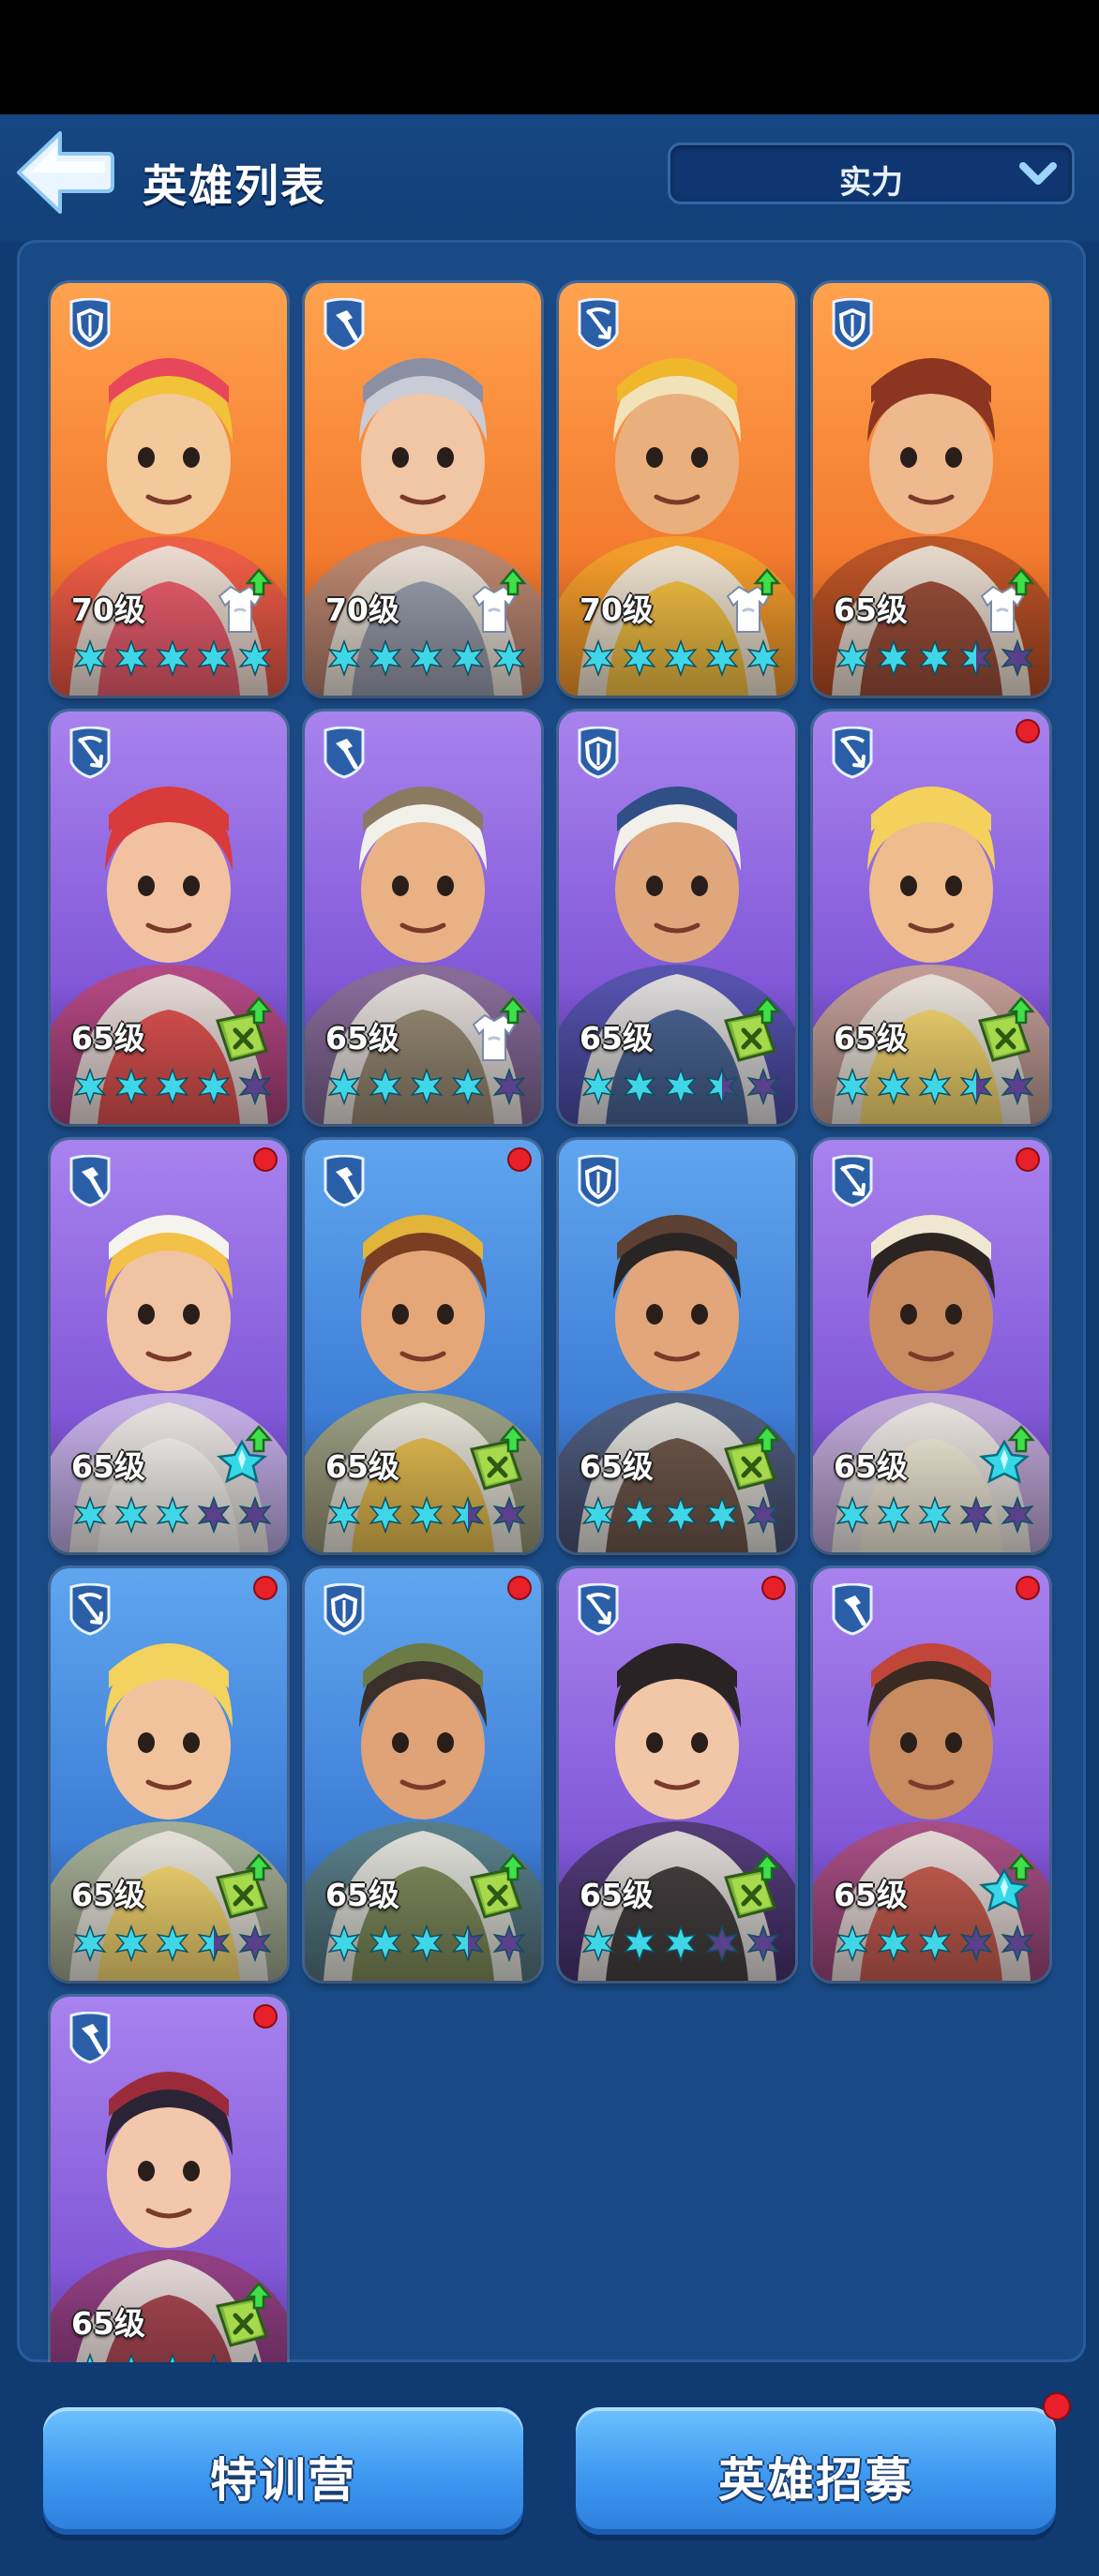 This screenshot has width=1099, height=2576. I want to click on sort-dropdown-value: 实力, so click(871, 183).